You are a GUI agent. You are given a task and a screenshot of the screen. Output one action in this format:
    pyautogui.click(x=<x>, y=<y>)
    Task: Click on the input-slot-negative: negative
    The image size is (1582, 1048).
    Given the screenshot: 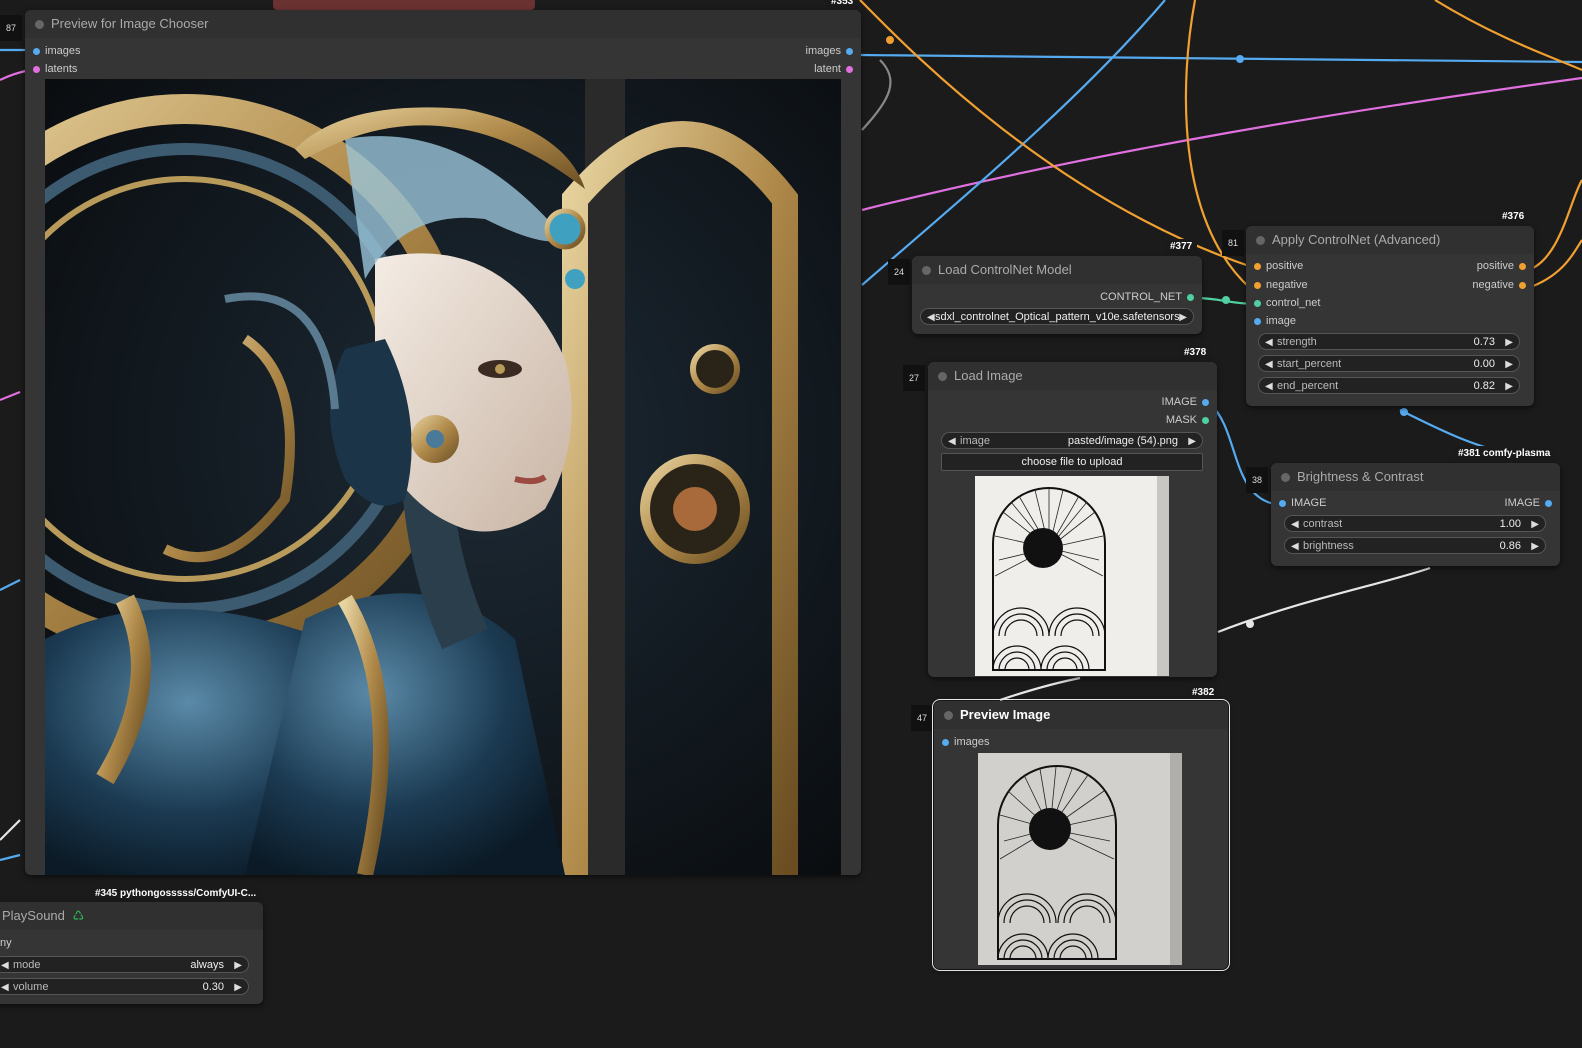 What is the action you would take?
    pyautogui.click(x=1278, y=285)
    